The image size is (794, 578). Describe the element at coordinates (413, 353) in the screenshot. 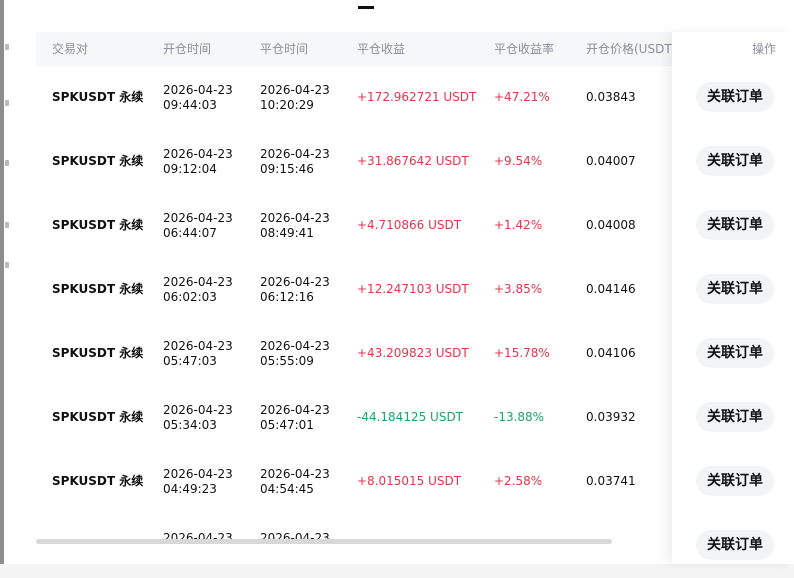

I see `pnl-cell: +43.209823 USDT` at that location.